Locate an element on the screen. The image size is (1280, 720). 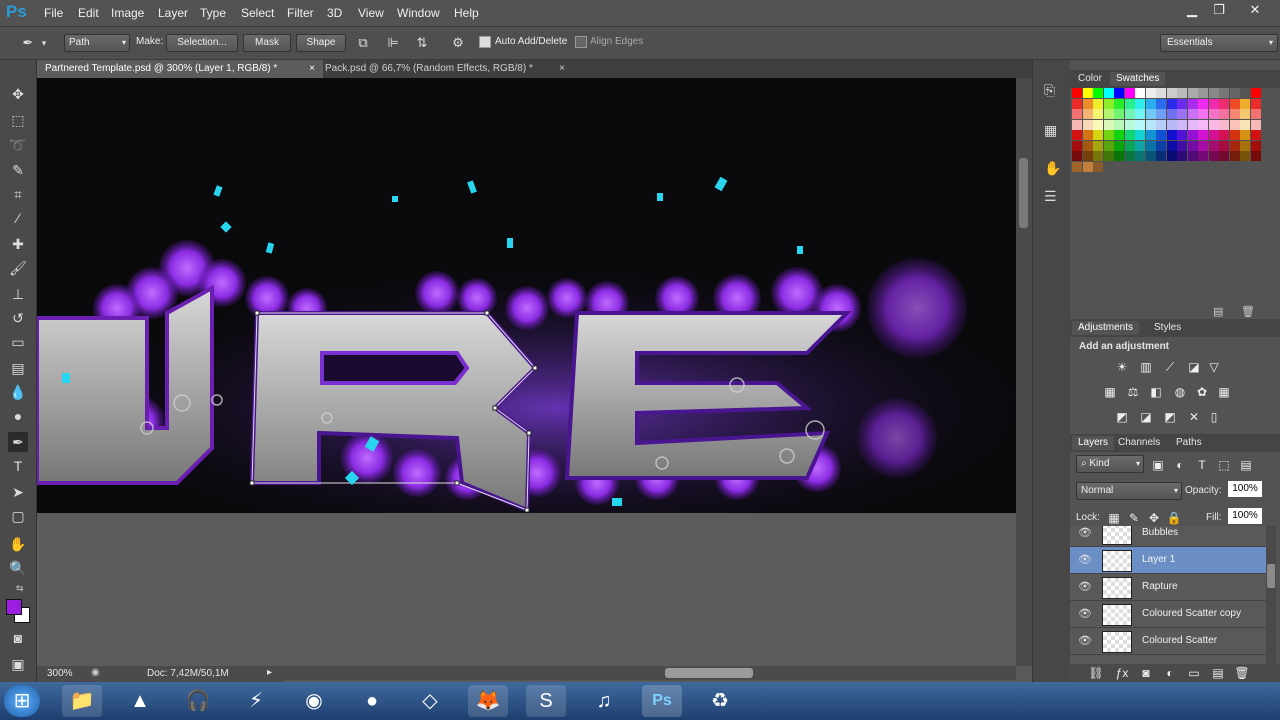
new-swatch-icon: ▤ is located at coordinates (1218, 311).